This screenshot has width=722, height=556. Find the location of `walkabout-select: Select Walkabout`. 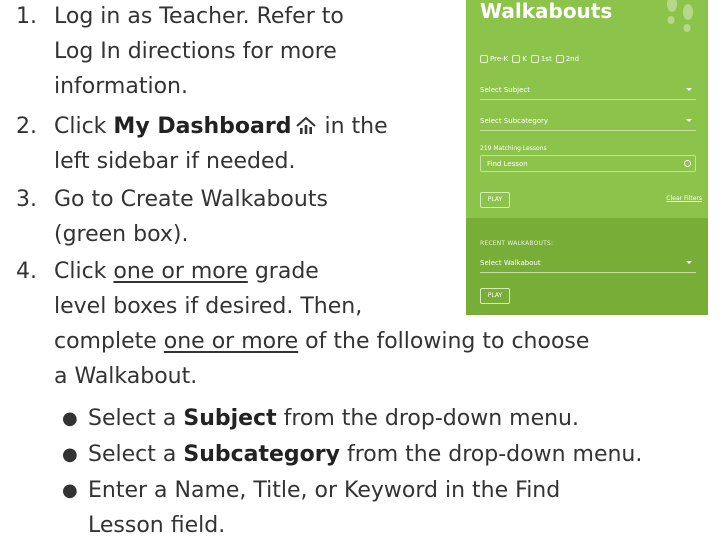

walkabout-select: Select Walkabout is located at coordinates (588, 264).